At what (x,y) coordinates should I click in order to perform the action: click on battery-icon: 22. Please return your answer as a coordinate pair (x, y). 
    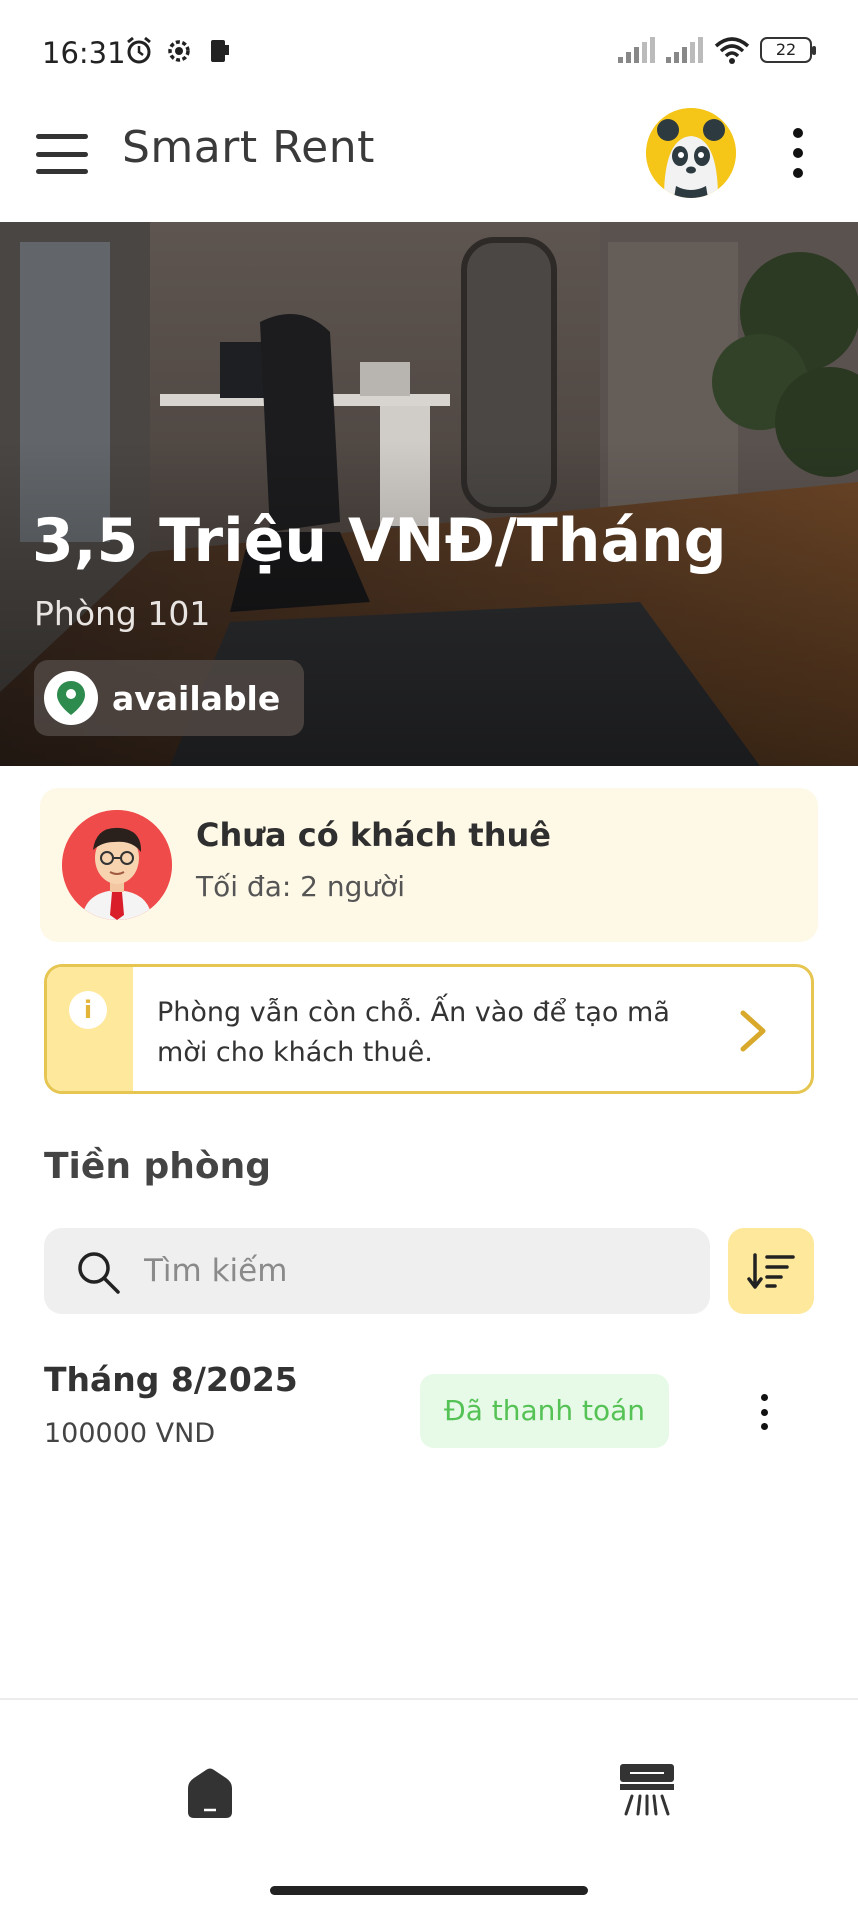
    Looking at the image, I should click on (788, 50).